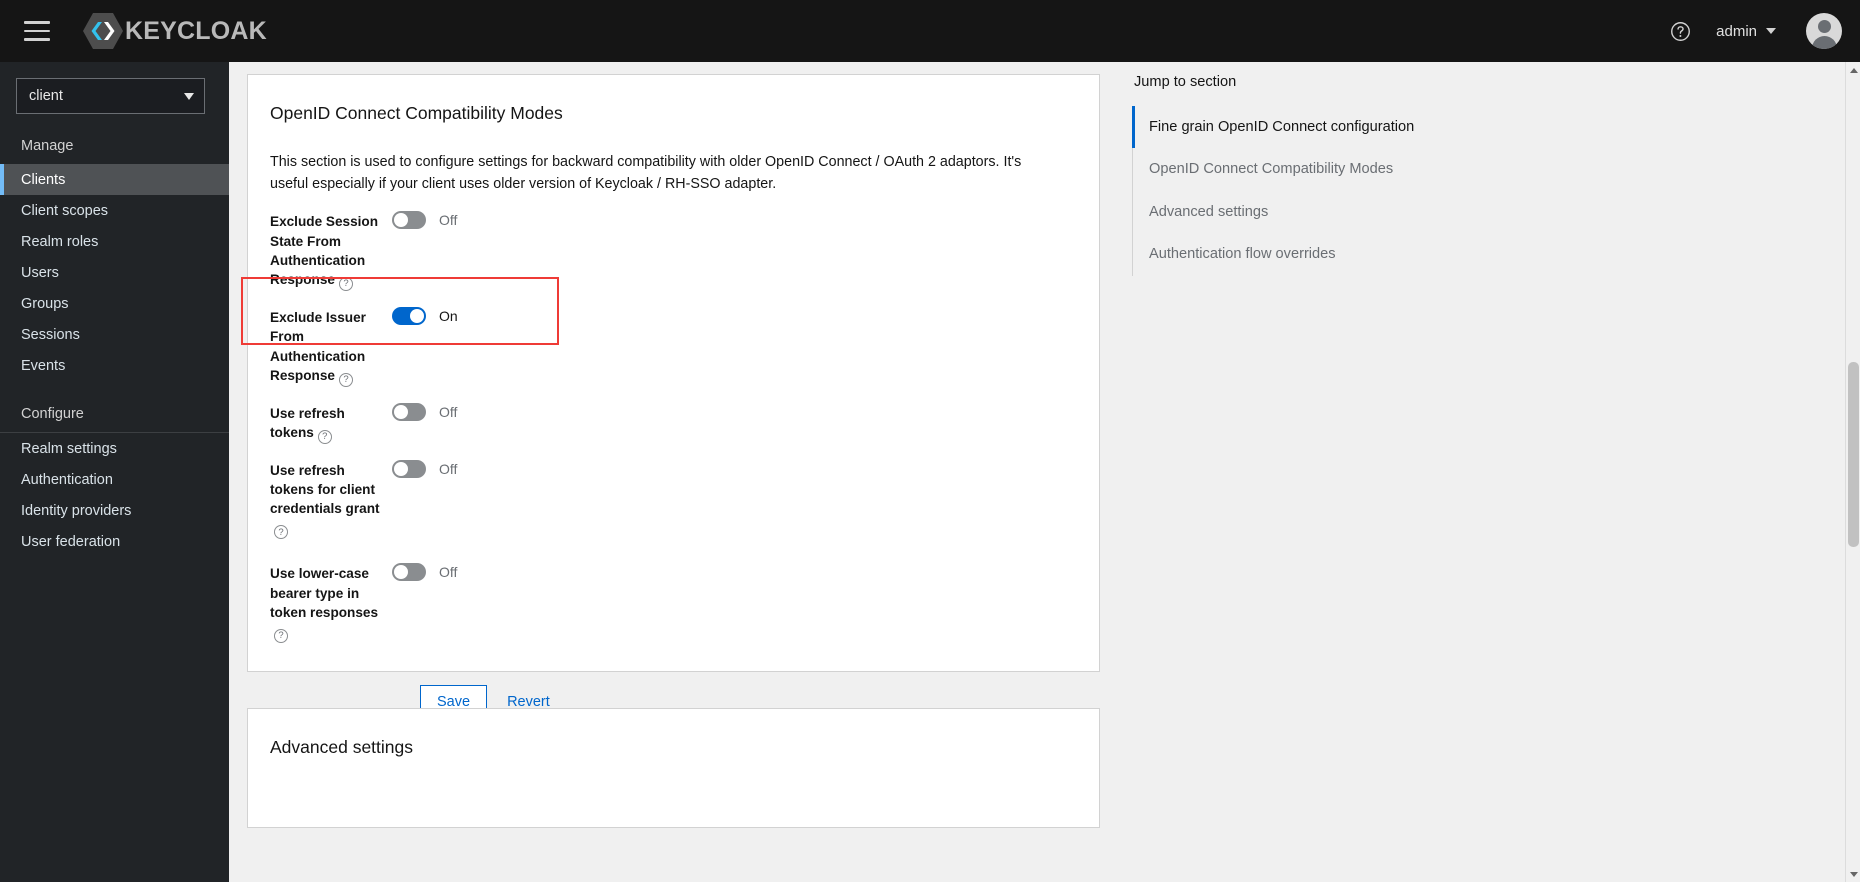 The height and width of the screenshot is (882, 1860). I want to click on jump-to-section-title: Jump to section, so click(1185, 82).